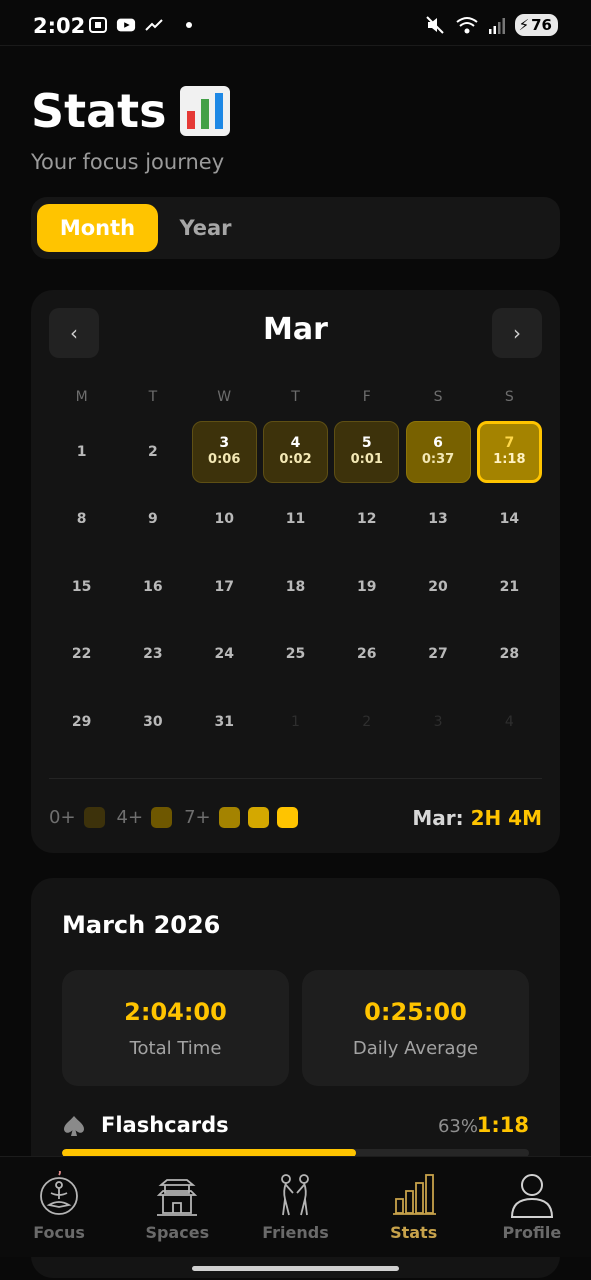 Image resolution: width=591 pixels, height=1280 pixels. I want to click on day-number: 22, so click(81, 654).